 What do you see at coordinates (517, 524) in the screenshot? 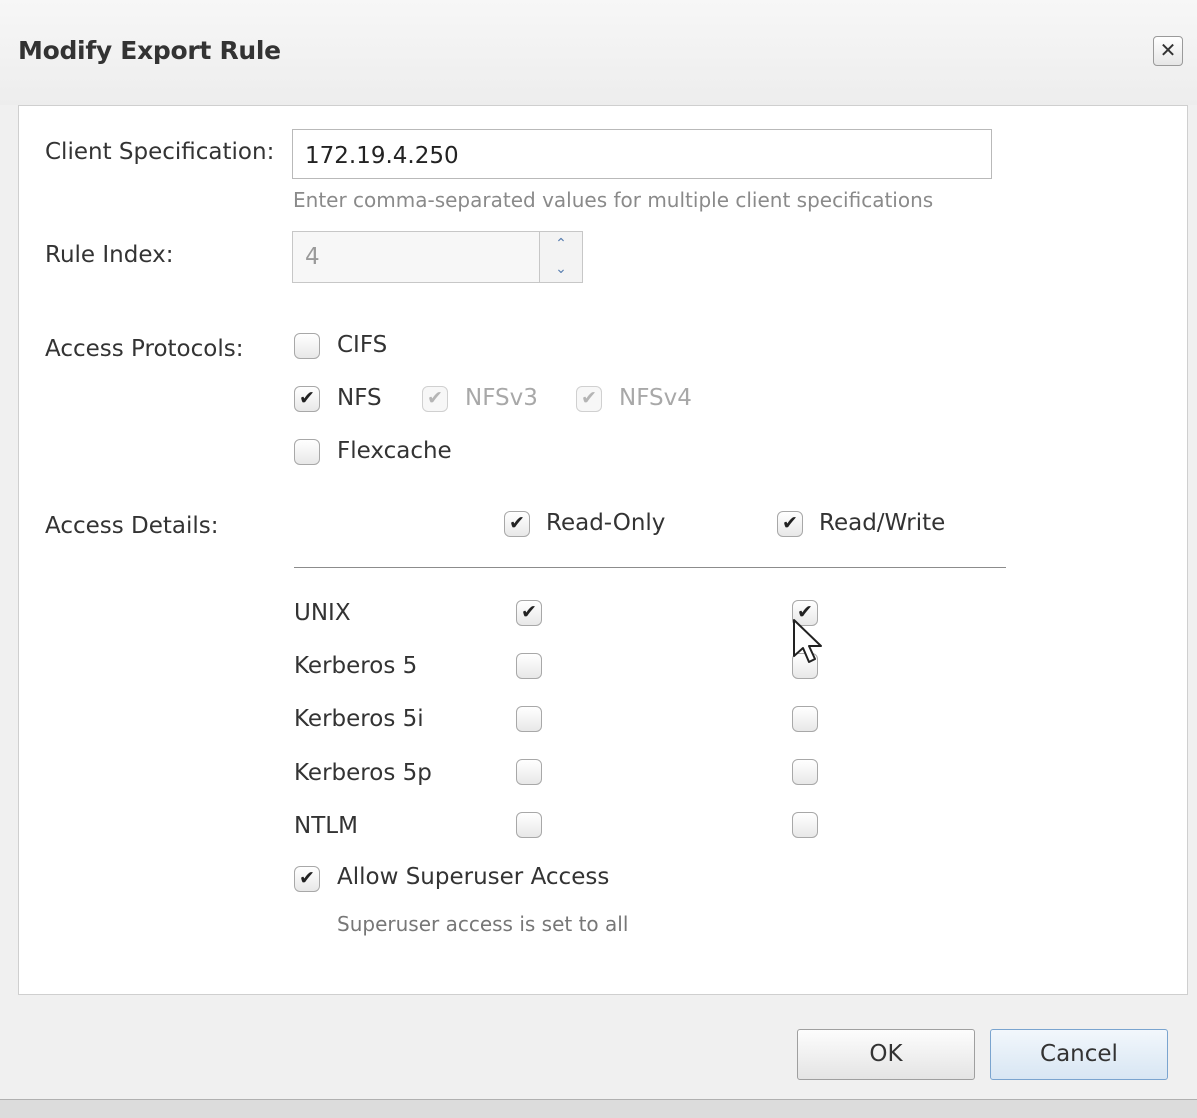
I see `read-only-checkbox: ✔` at bounding box center [517, 524].